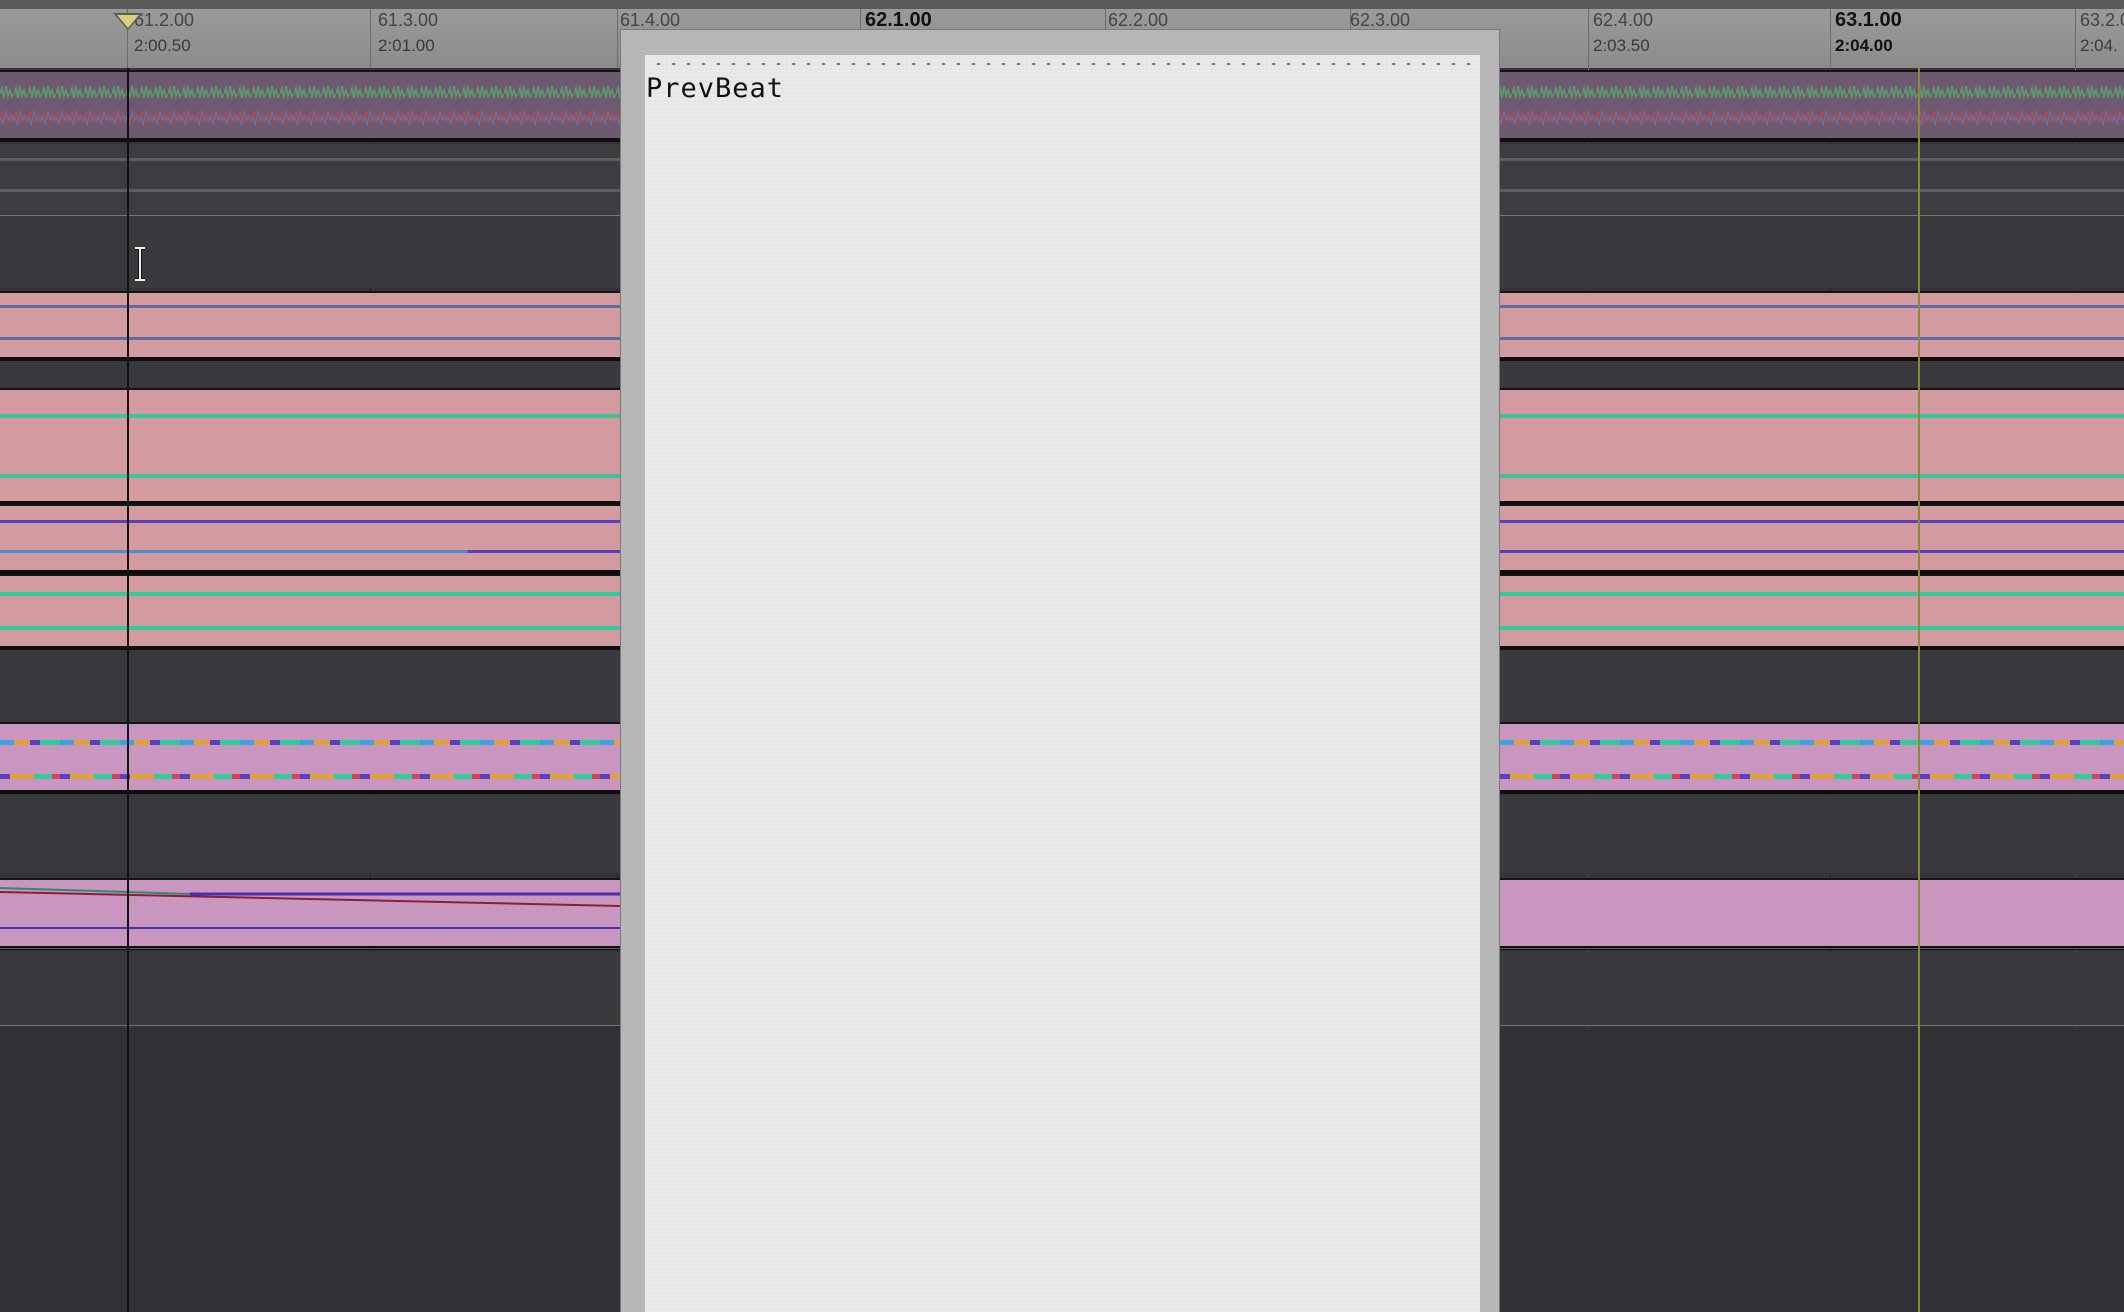 Image resolution: width=2124 pixels, height=1312 pixels. What do you see at coordinates (1864, 45) in the screenshot?
I see `time-label-major: 2:04.00` at bounding box center [1864, 45].